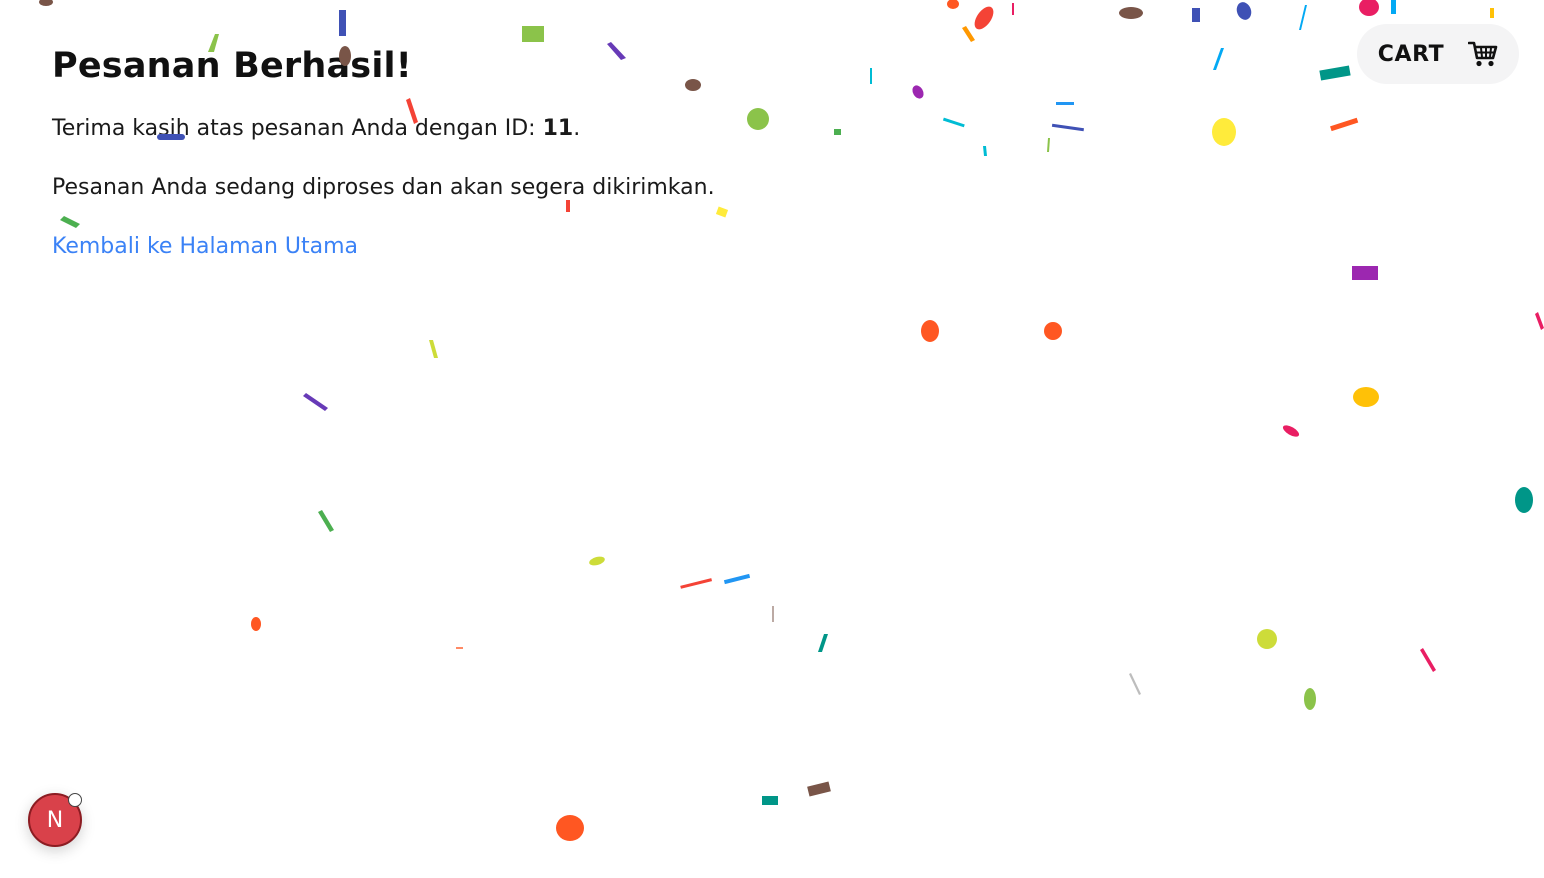 Image resolution: width=1544 pixels, height=878 pixels. I want to click on thank-you-period: ., so click(577, 128).